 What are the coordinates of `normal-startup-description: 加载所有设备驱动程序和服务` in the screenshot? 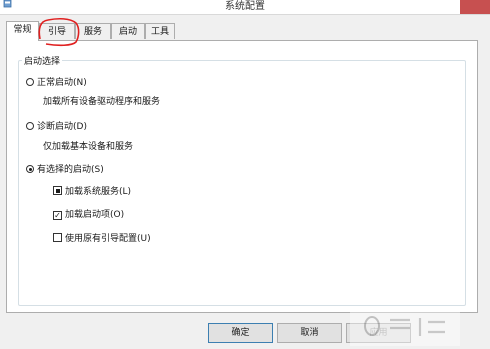 It's located at (102, 102).